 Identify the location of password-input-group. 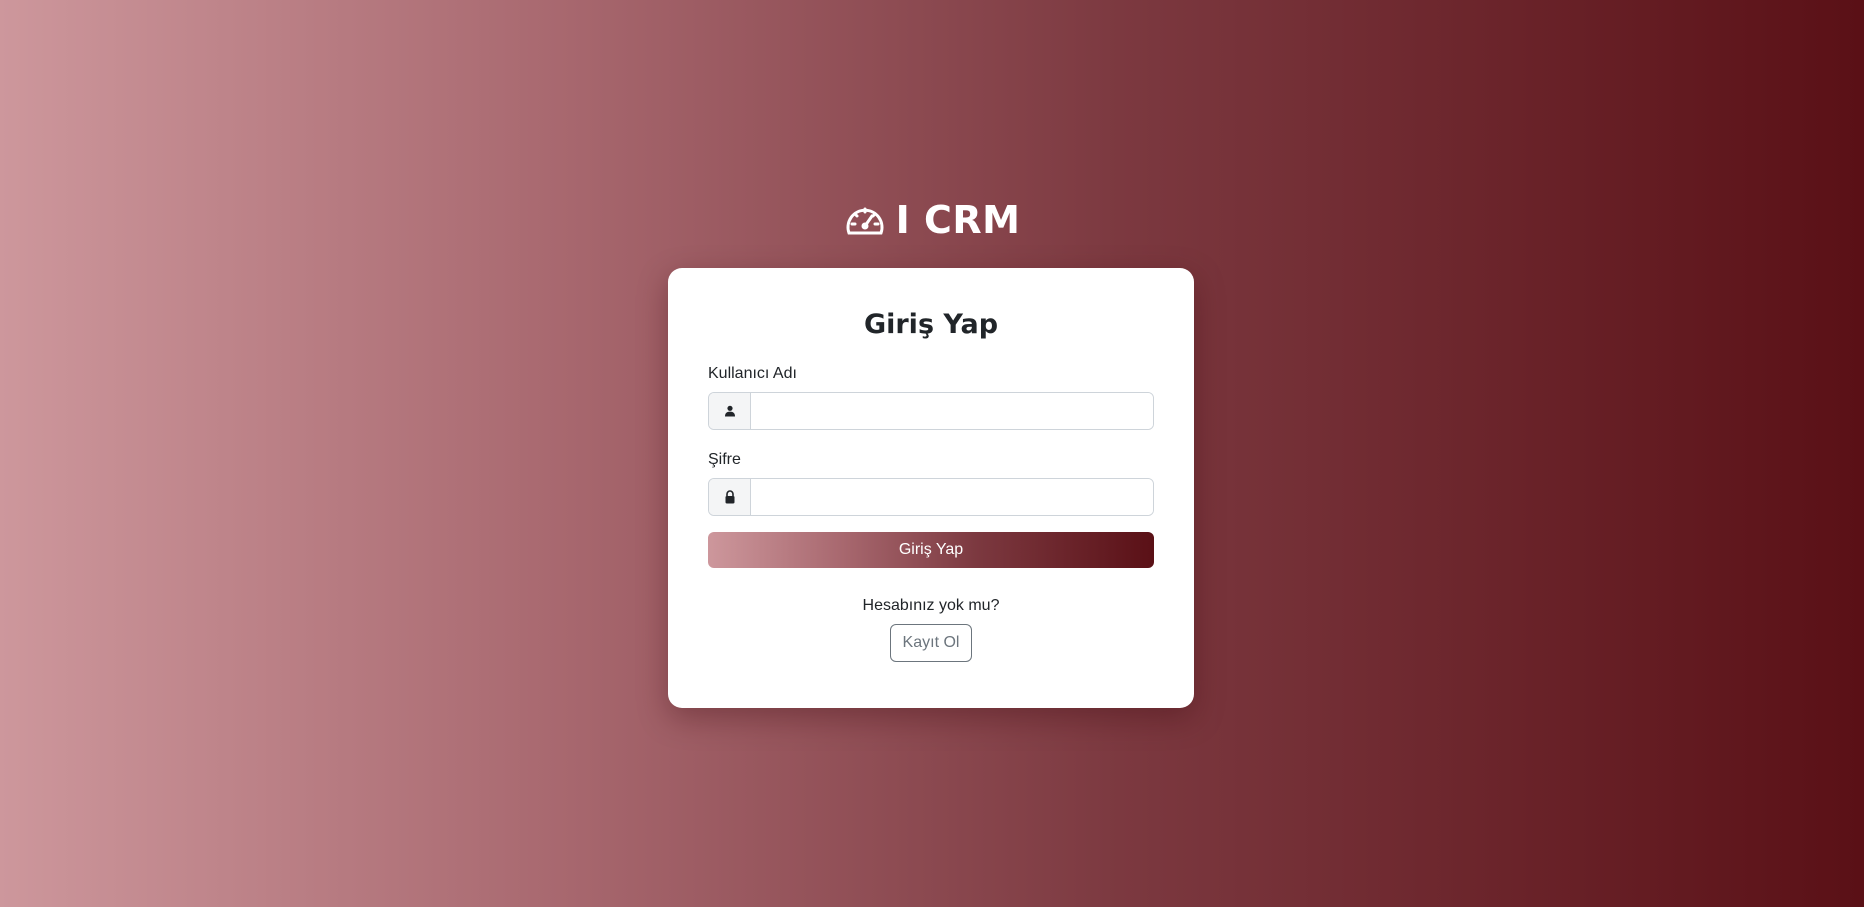
(931, 497).